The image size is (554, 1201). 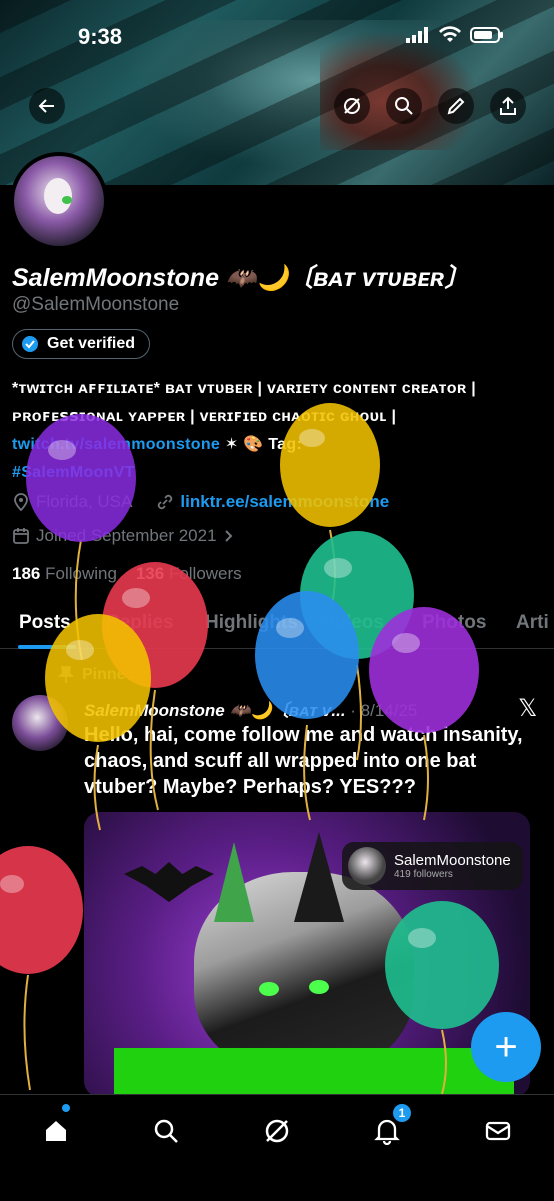 What do you see at coordinates (84, 501) in the screenshot?
I see `location: Florida, USA` at bounding box center [84, 501].